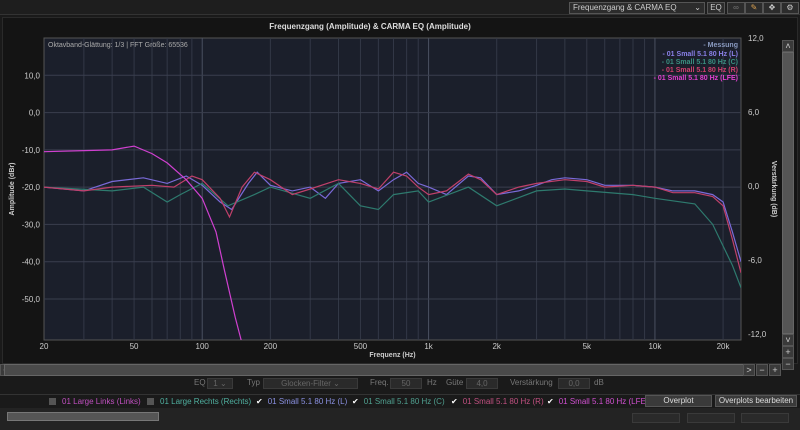 The width and height of the screenshot is (800, 430). I want to click on filter-type-select: Glocken-Filter ⌄, so click(310, 383).